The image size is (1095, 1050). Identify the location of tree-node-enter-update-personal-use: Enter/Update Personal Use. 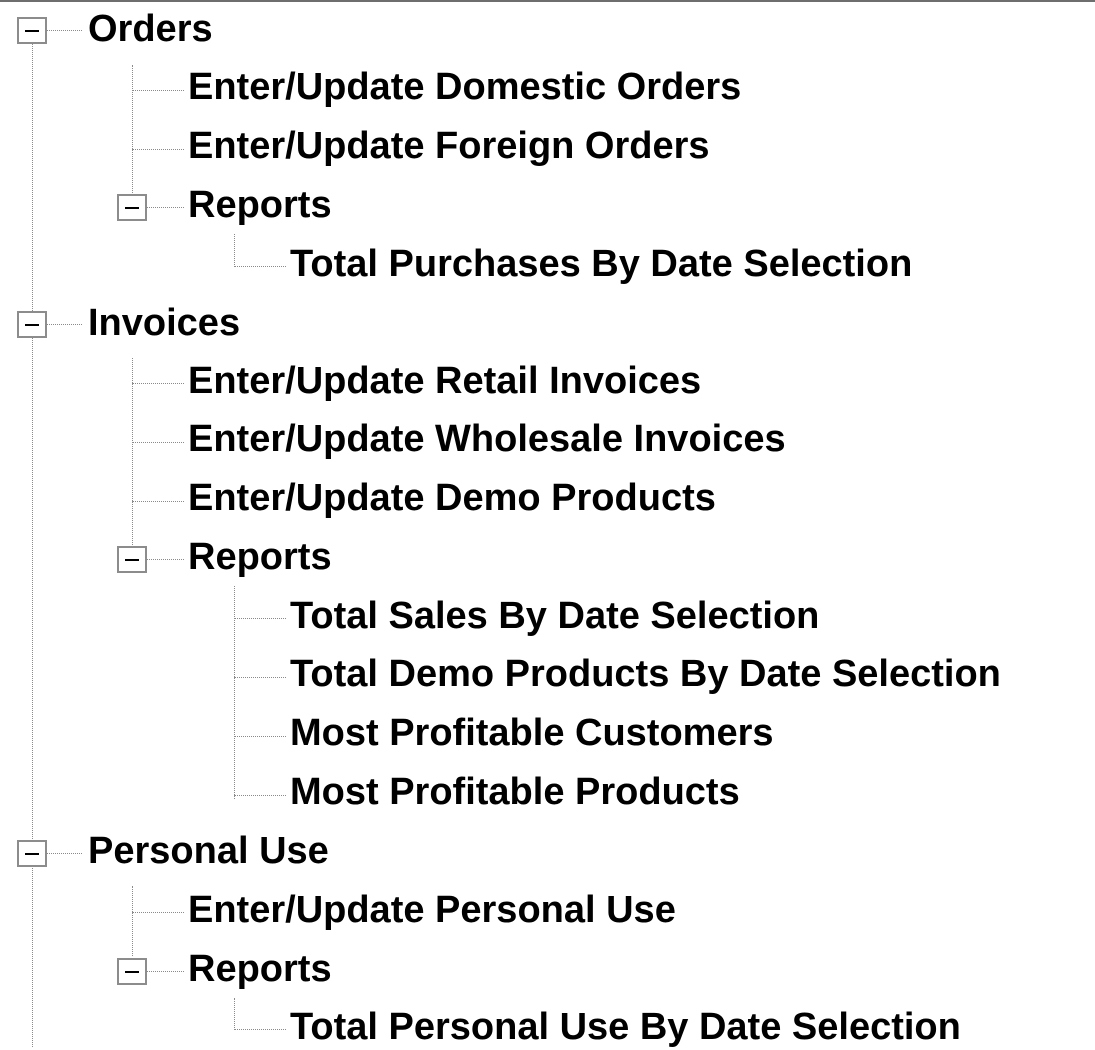
(432, 910).